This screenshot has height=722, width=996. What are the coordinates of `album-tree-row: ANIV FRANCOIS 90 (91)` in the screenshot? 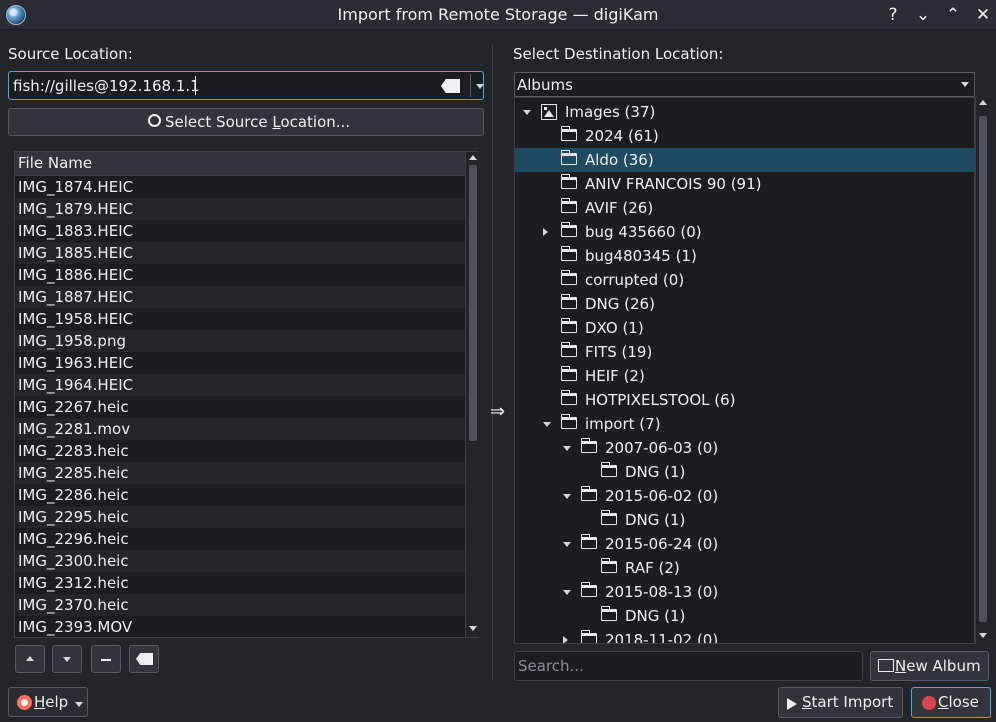 It's located at (744, 184).